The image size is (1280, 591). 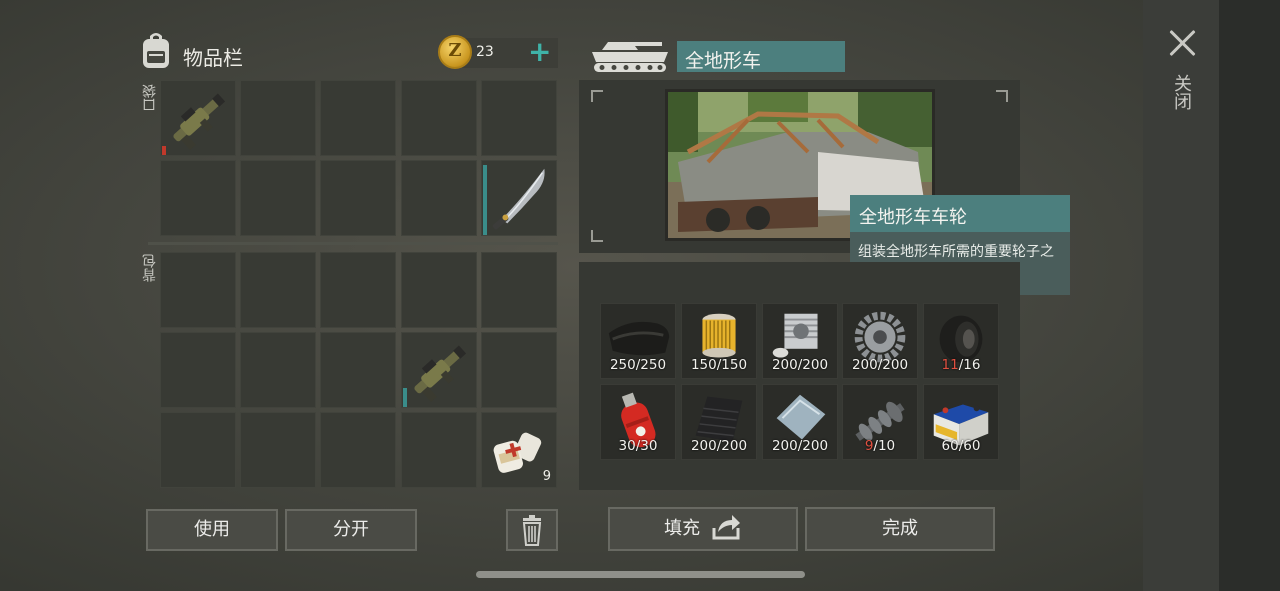 I want to click on part-slot-camshaft: 9/10, so click(x=880, y=422).